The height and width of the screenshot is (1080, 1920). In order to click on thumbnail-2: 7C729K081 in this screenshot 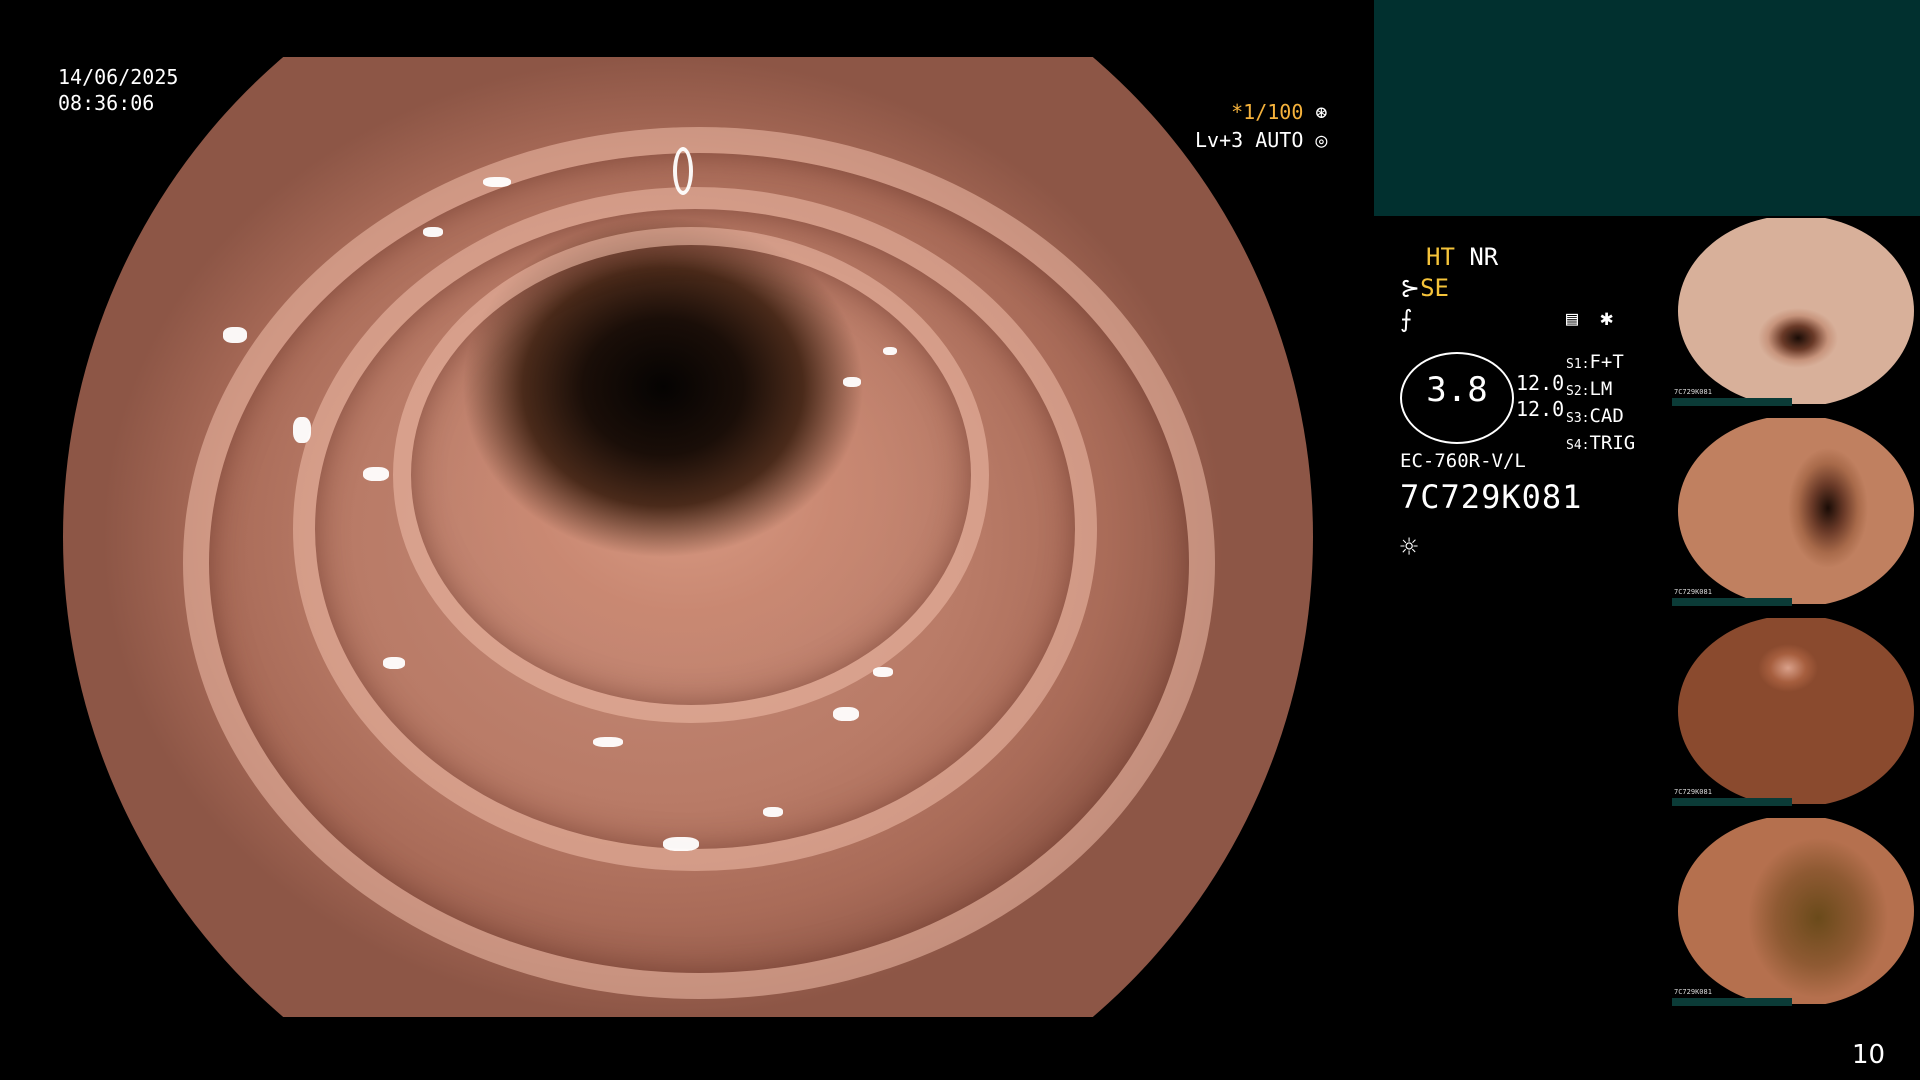, I will do `click(1796, 511)`.